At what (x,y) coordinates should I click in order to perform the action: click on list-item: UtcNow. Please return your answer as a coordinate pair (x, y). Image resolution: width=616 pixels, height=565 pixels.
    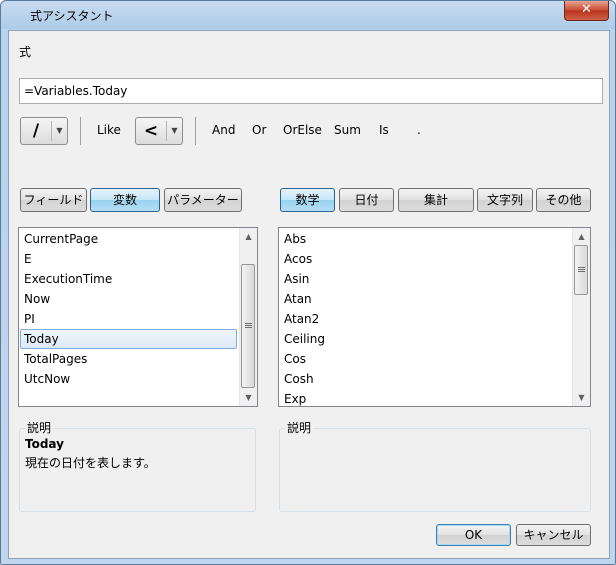
    Looking at the image, I should click on (129, 379).